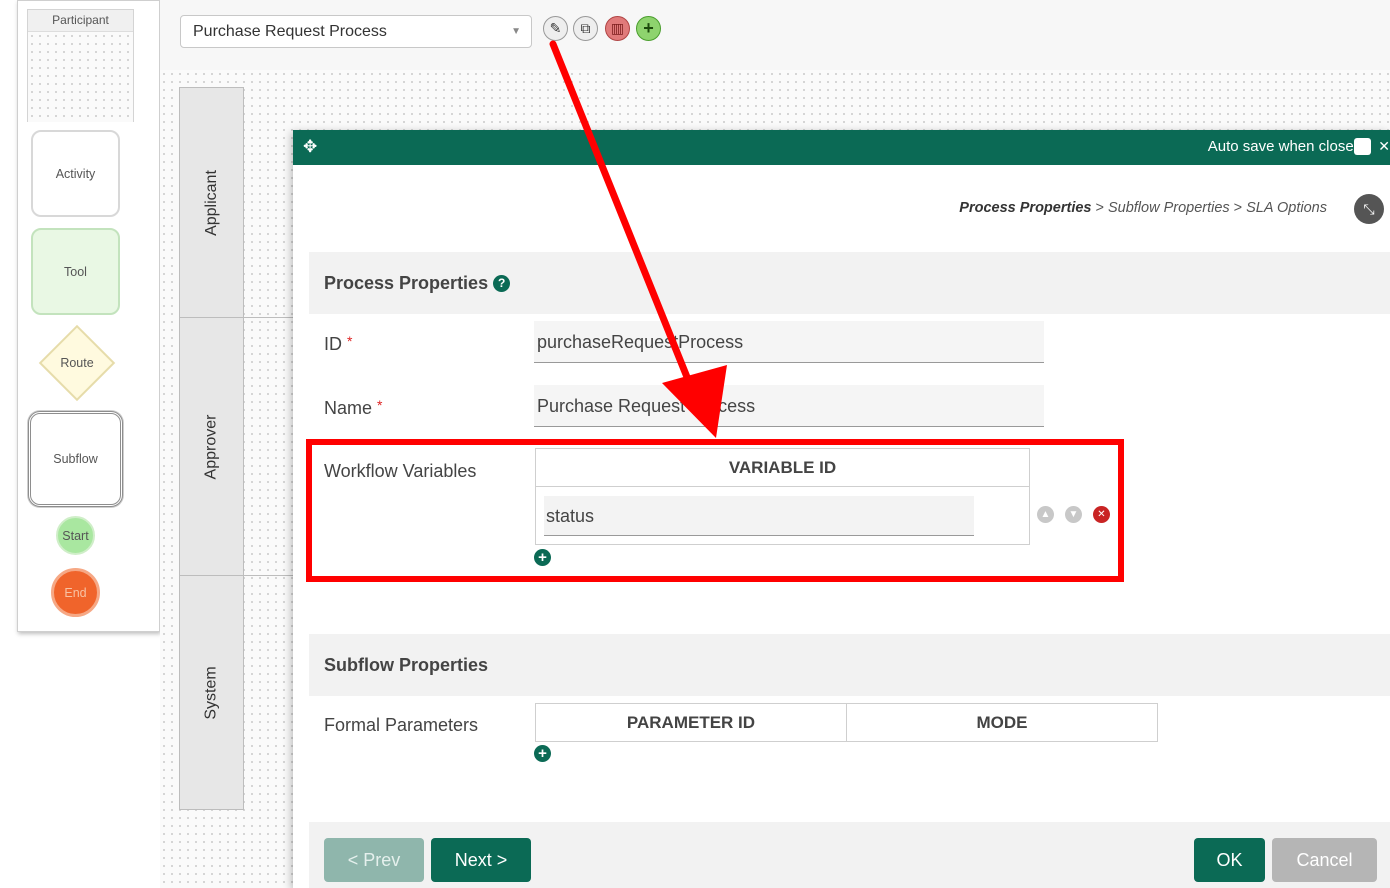  Describe the element at coordinates (638, 239) in the screenshot. I see `annotation-arrow` at that location.